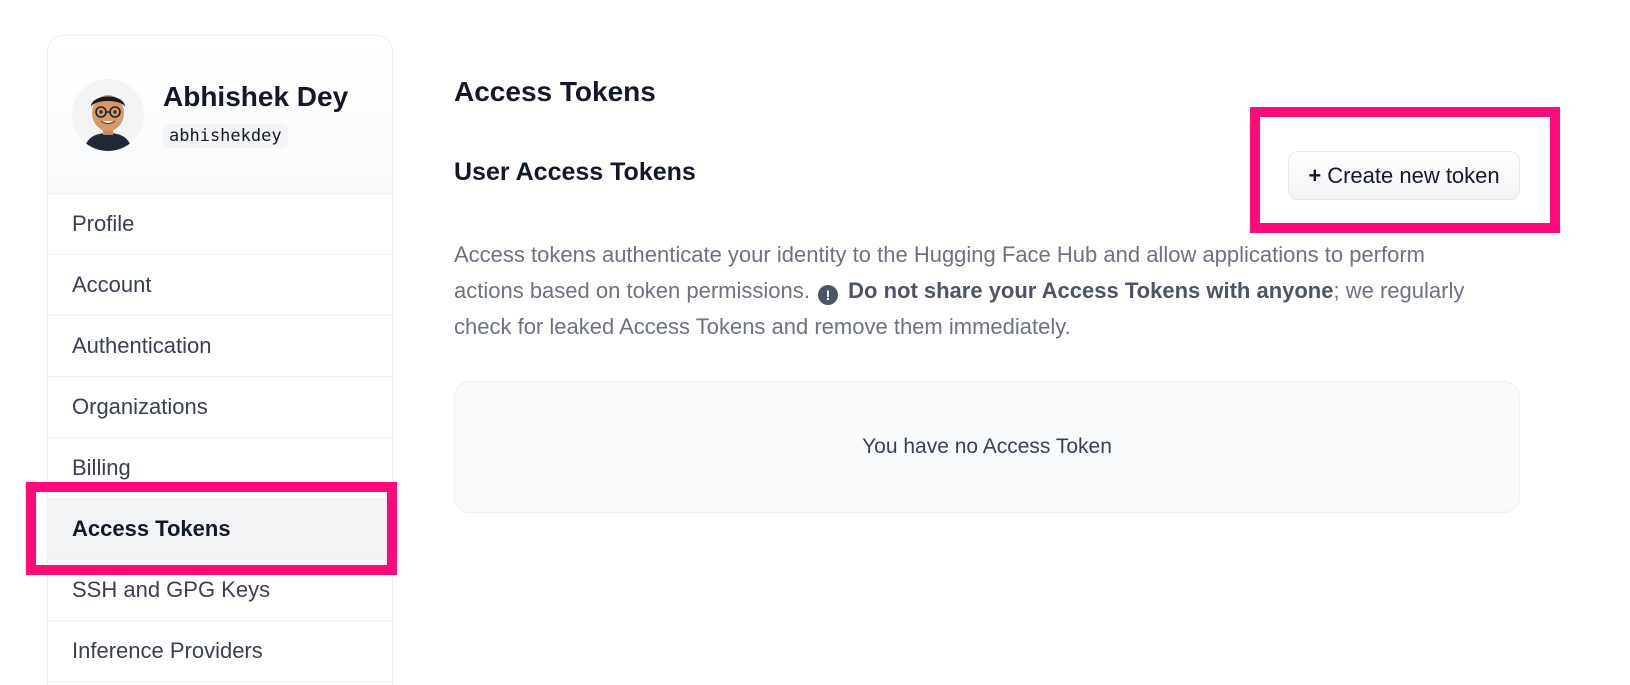  I want to click on sidebar-item-authentication: Authentication, so click(220, 346).